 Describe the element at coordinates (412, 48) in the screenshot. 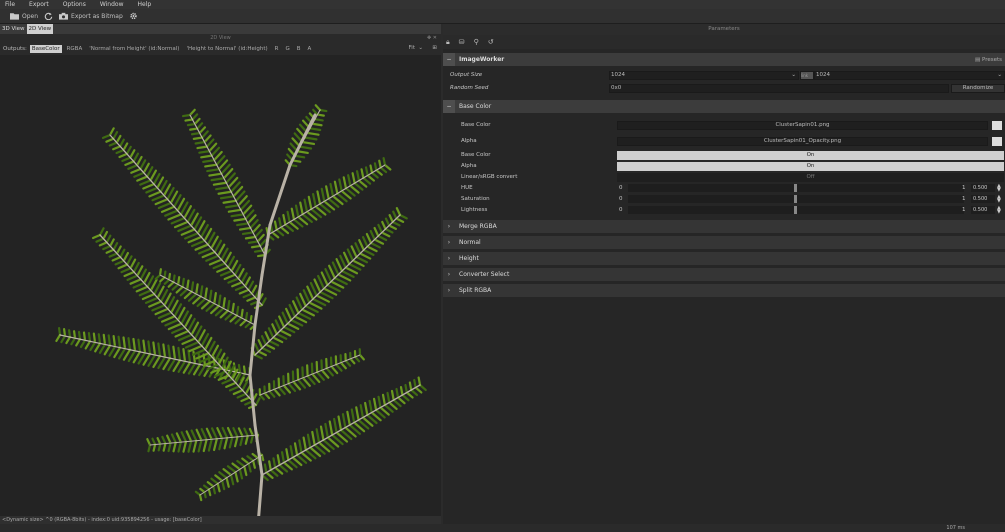

I see `fit-select: Fit` at that location.